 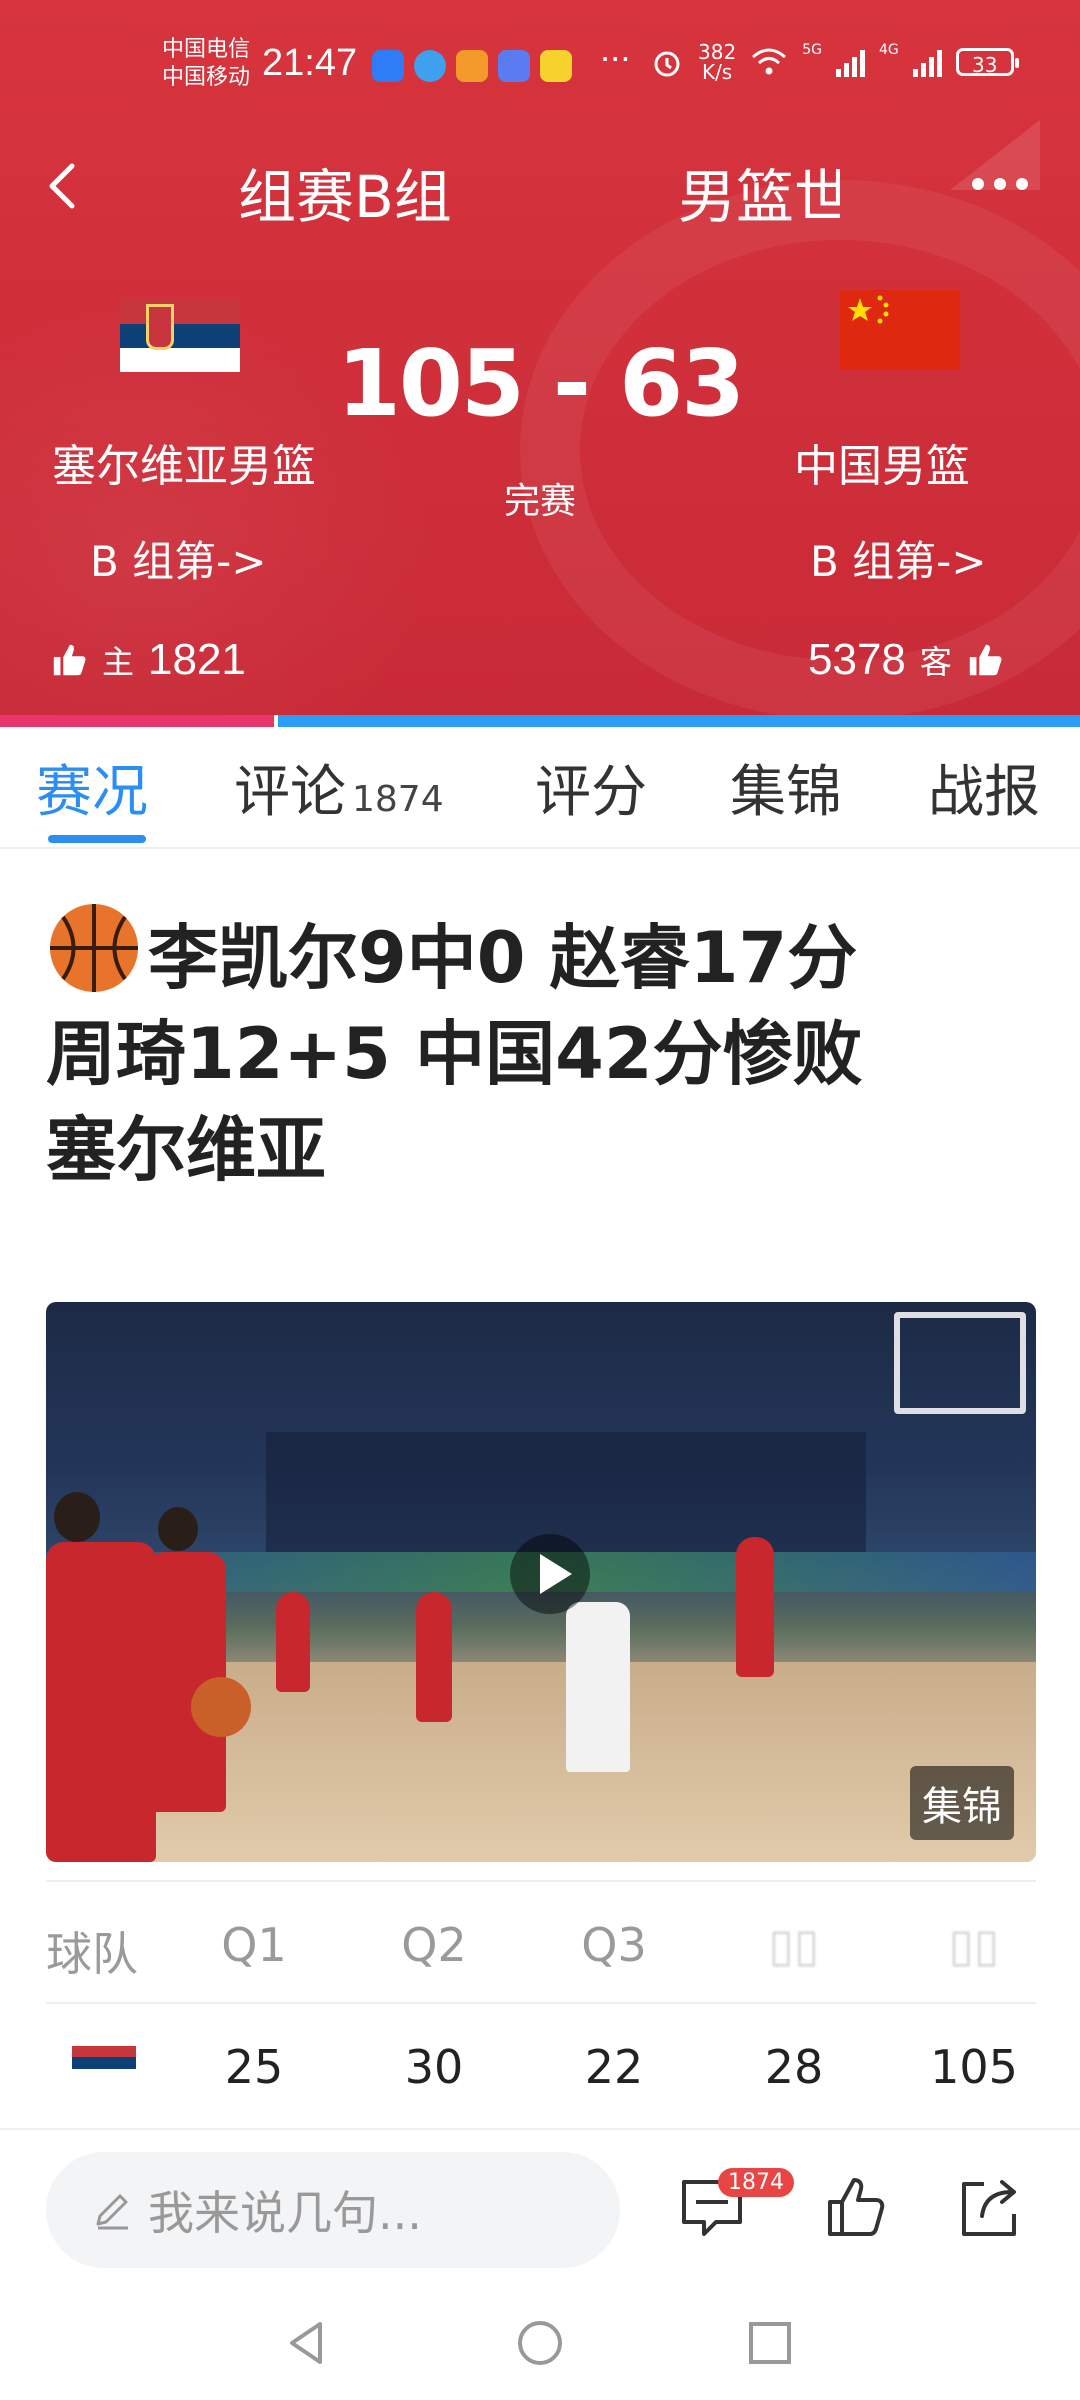 I want to click on meituan-app-icon, so click(x=556, y=66).